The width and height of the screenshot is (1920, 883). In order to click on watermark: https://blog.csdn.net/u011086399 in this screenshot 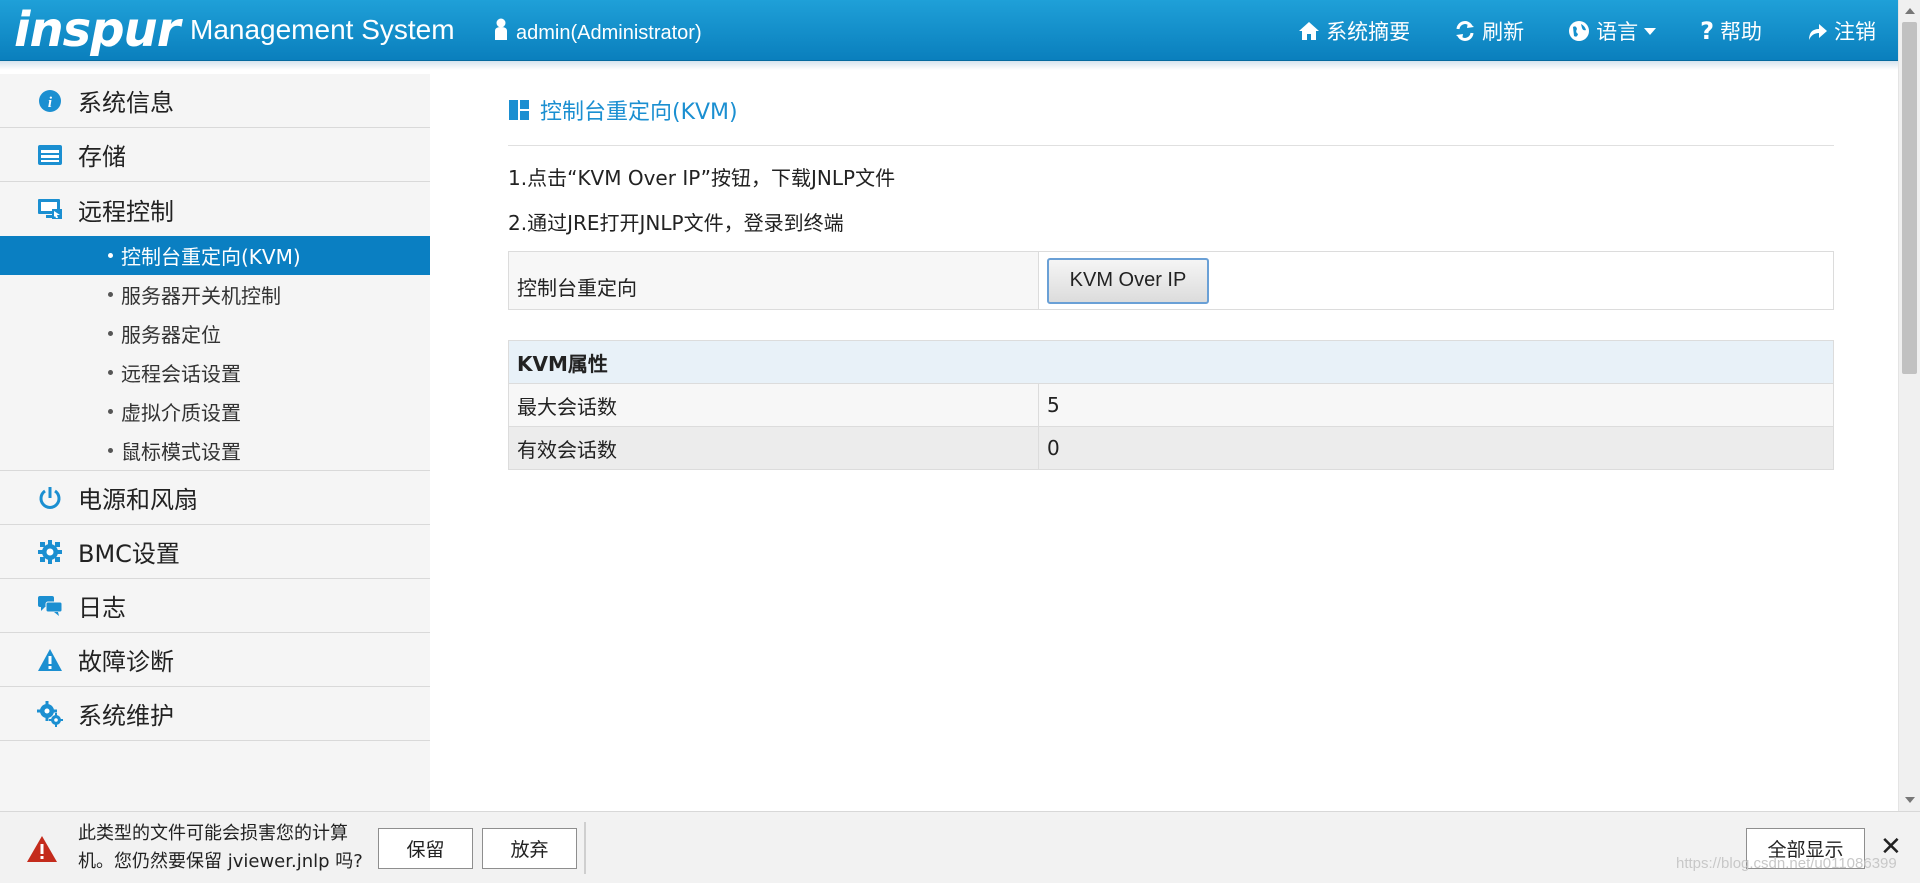, I will do `click(1786, 863)`.